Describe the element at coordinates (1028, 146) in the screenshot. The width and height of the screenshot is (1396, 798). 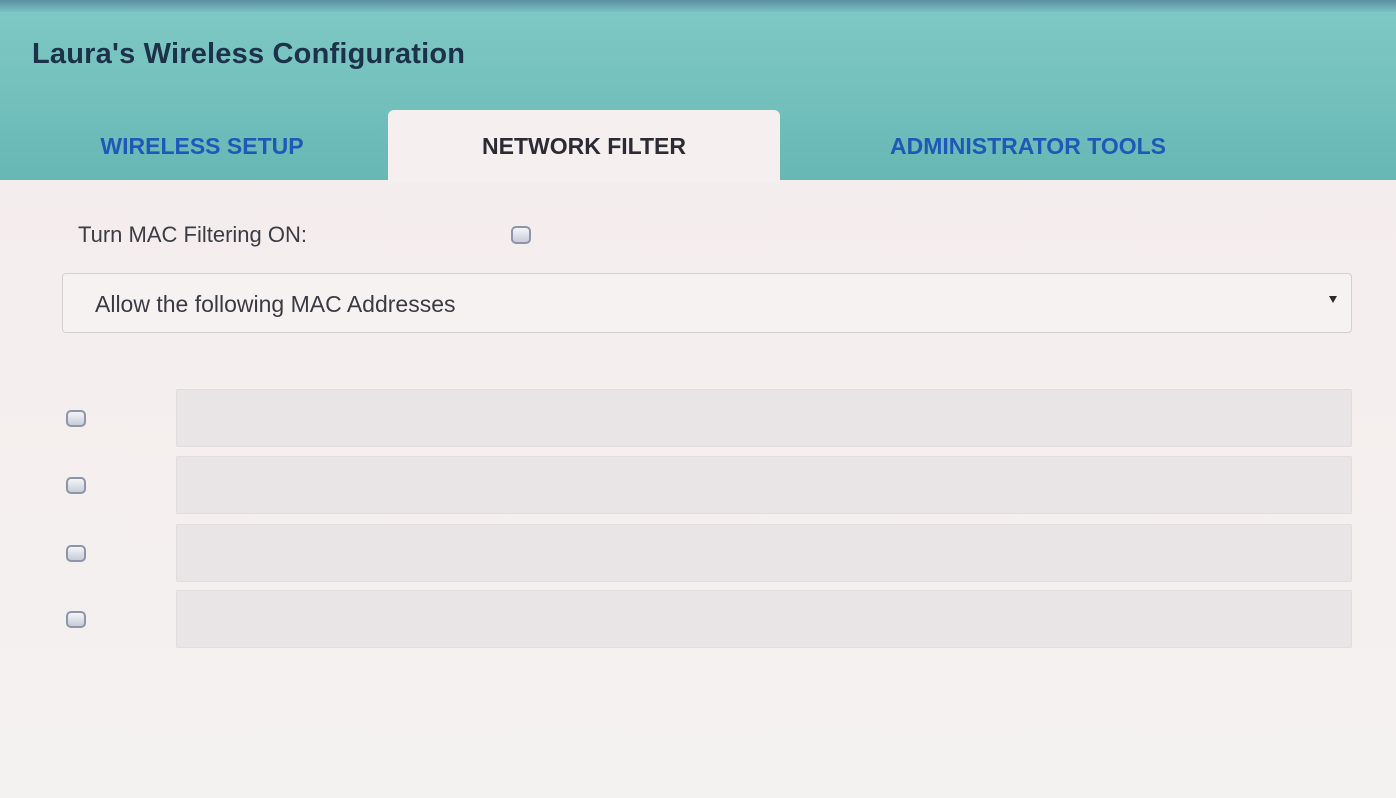
I see `tab-administrator-tools: ADMINISTRATOR TOOLS` at that location.